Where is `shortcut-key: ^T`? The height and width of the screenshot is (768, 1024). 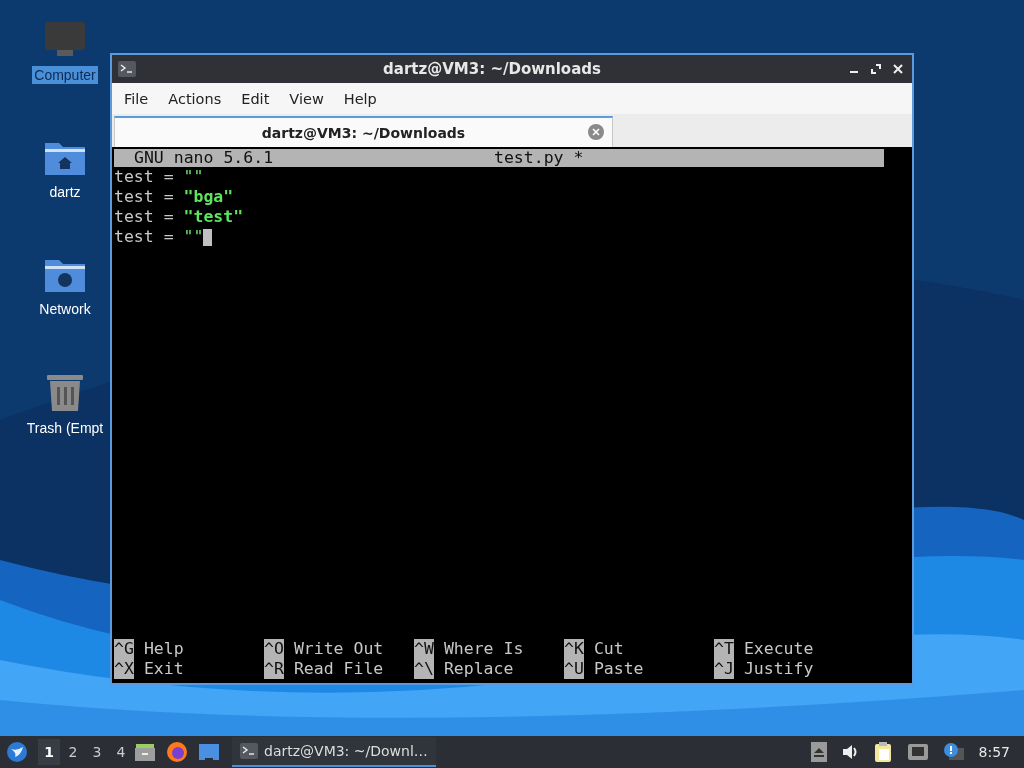 shortcut-key: ^T is located at coordinates (724, 649).